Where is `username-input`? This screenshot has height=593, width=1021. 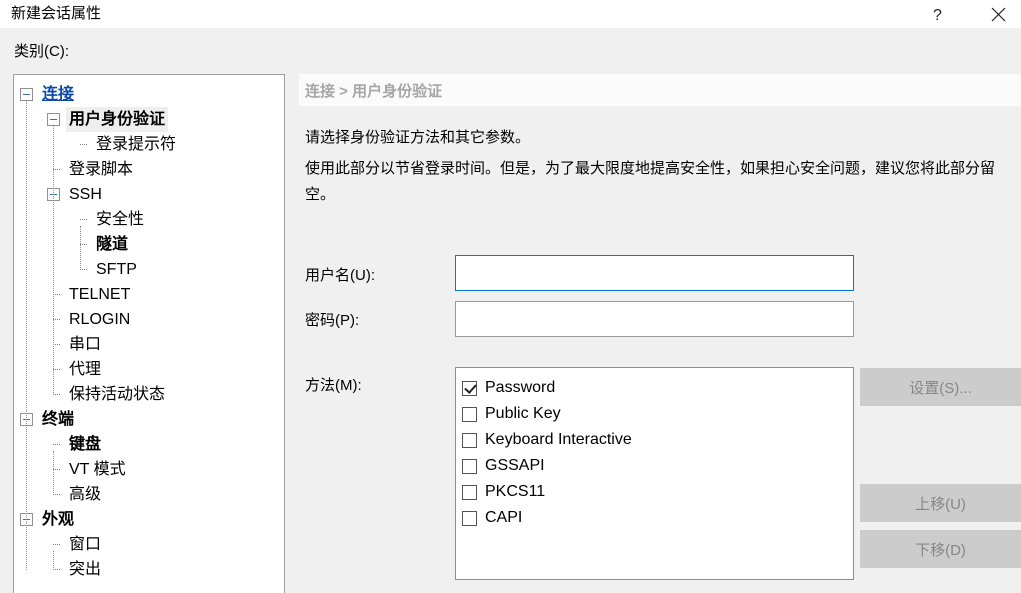 username-input is located at coordinates (654, 273).